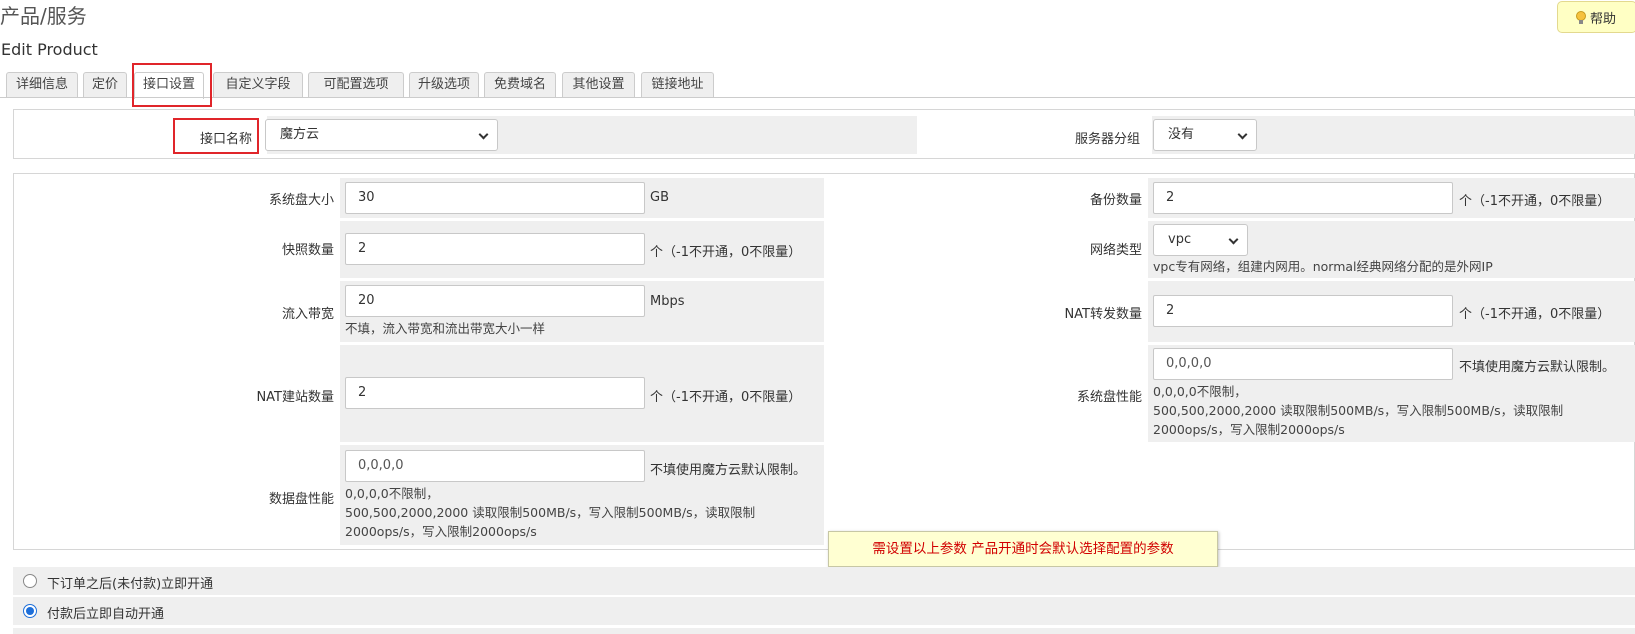 The height and width of the screenshot is (634, 1635). Describe the element at coordinates (824, 581) in the screenshot. I see `activation-option-row: 下订单之后(未付款)立即开通` at that location.